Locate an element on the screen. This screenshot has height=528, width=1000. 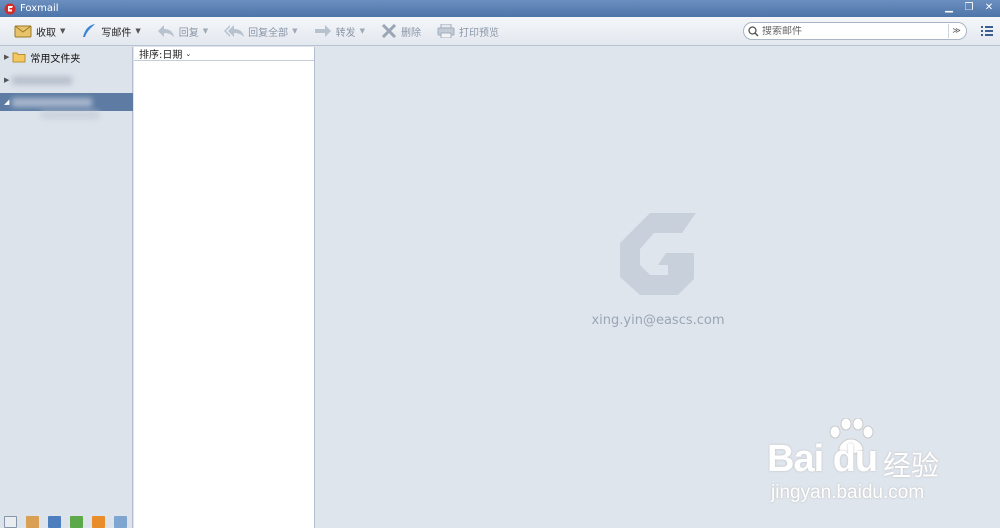
collapse-arrow-icon: ◢ is located at coordinates (6, 102).